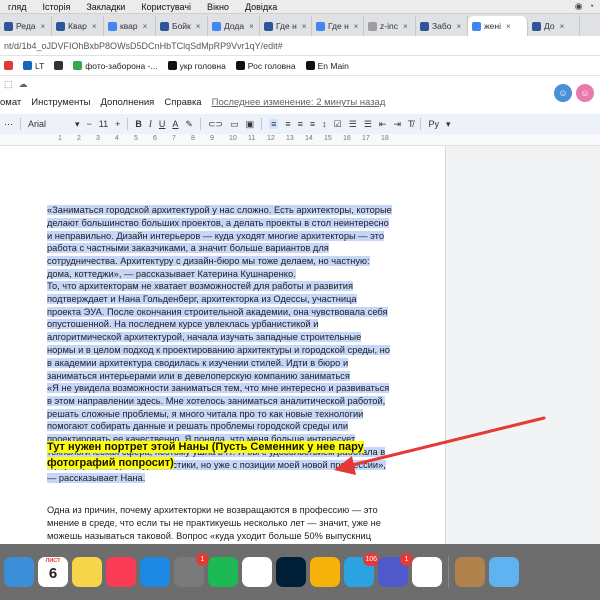 Image resolution: width=600 pixels, height=600 pixels. What do you see at coordinates (121, 572) in the screenshot?
I see `music-icon` at bounding box center [121, 572].